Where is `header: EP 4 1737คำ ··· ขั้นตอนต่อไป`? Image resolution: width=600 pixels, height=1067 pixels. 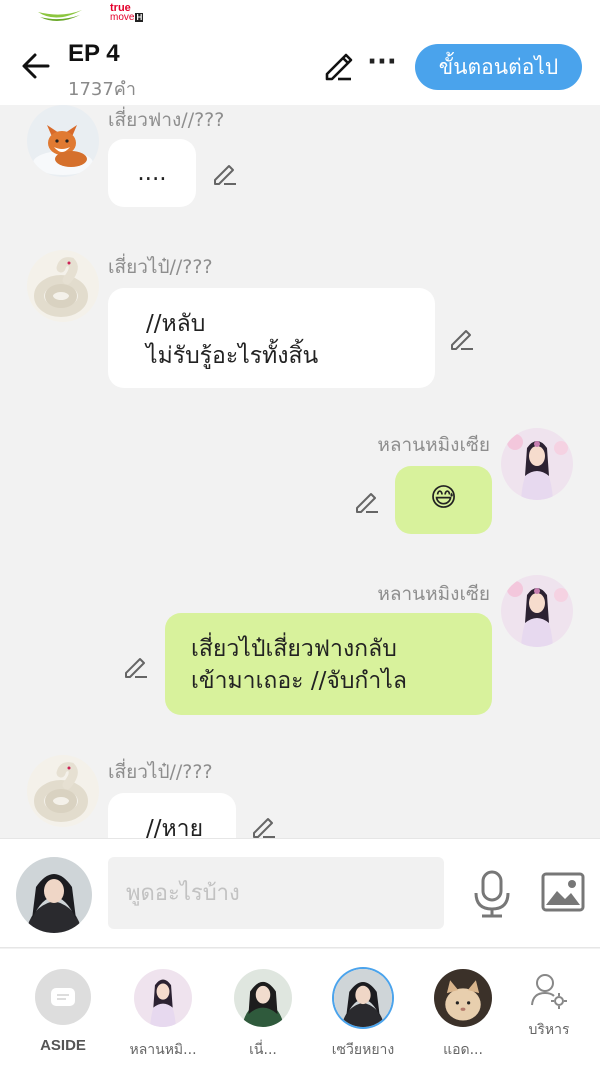 header: EP 4 1737คำ ··· ขั้นตอนต่อไป is located at coordinates (300, 67).